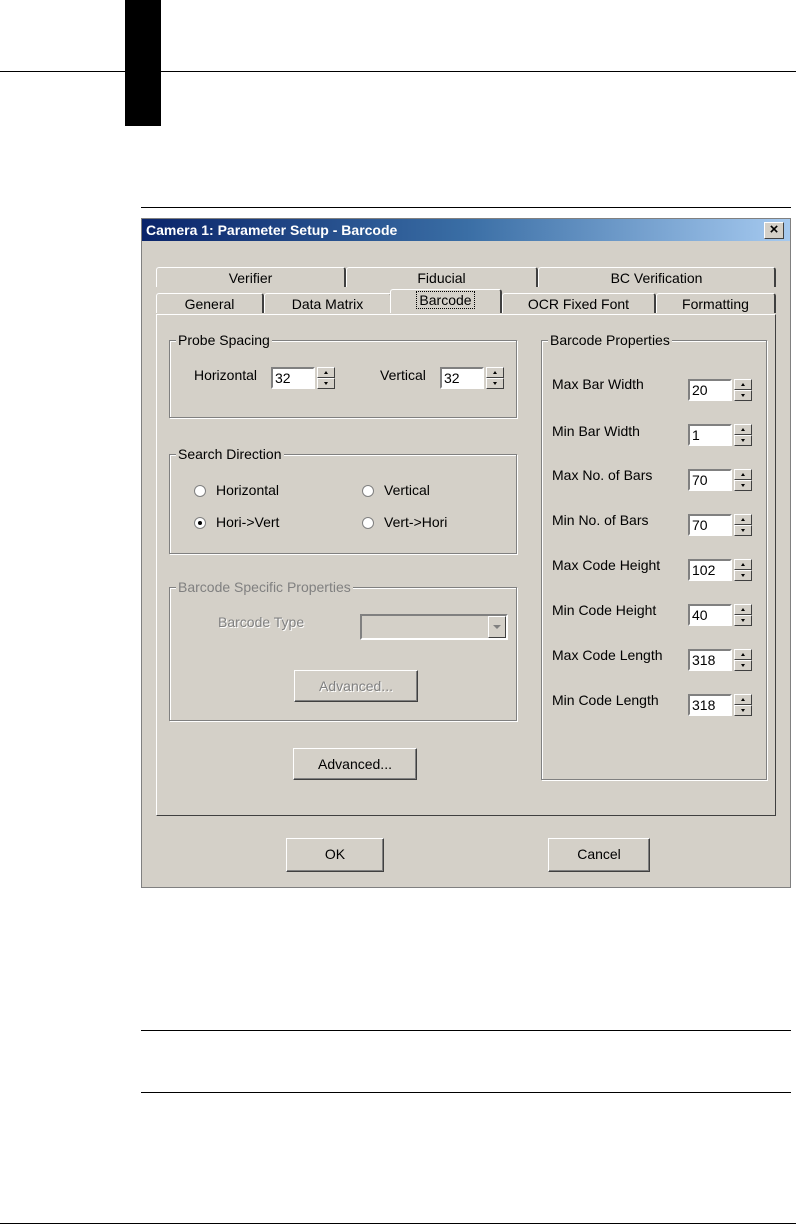 The image size is (796, 1225). I want to click on min-no-of-bars-spinner, so click(743, 525).